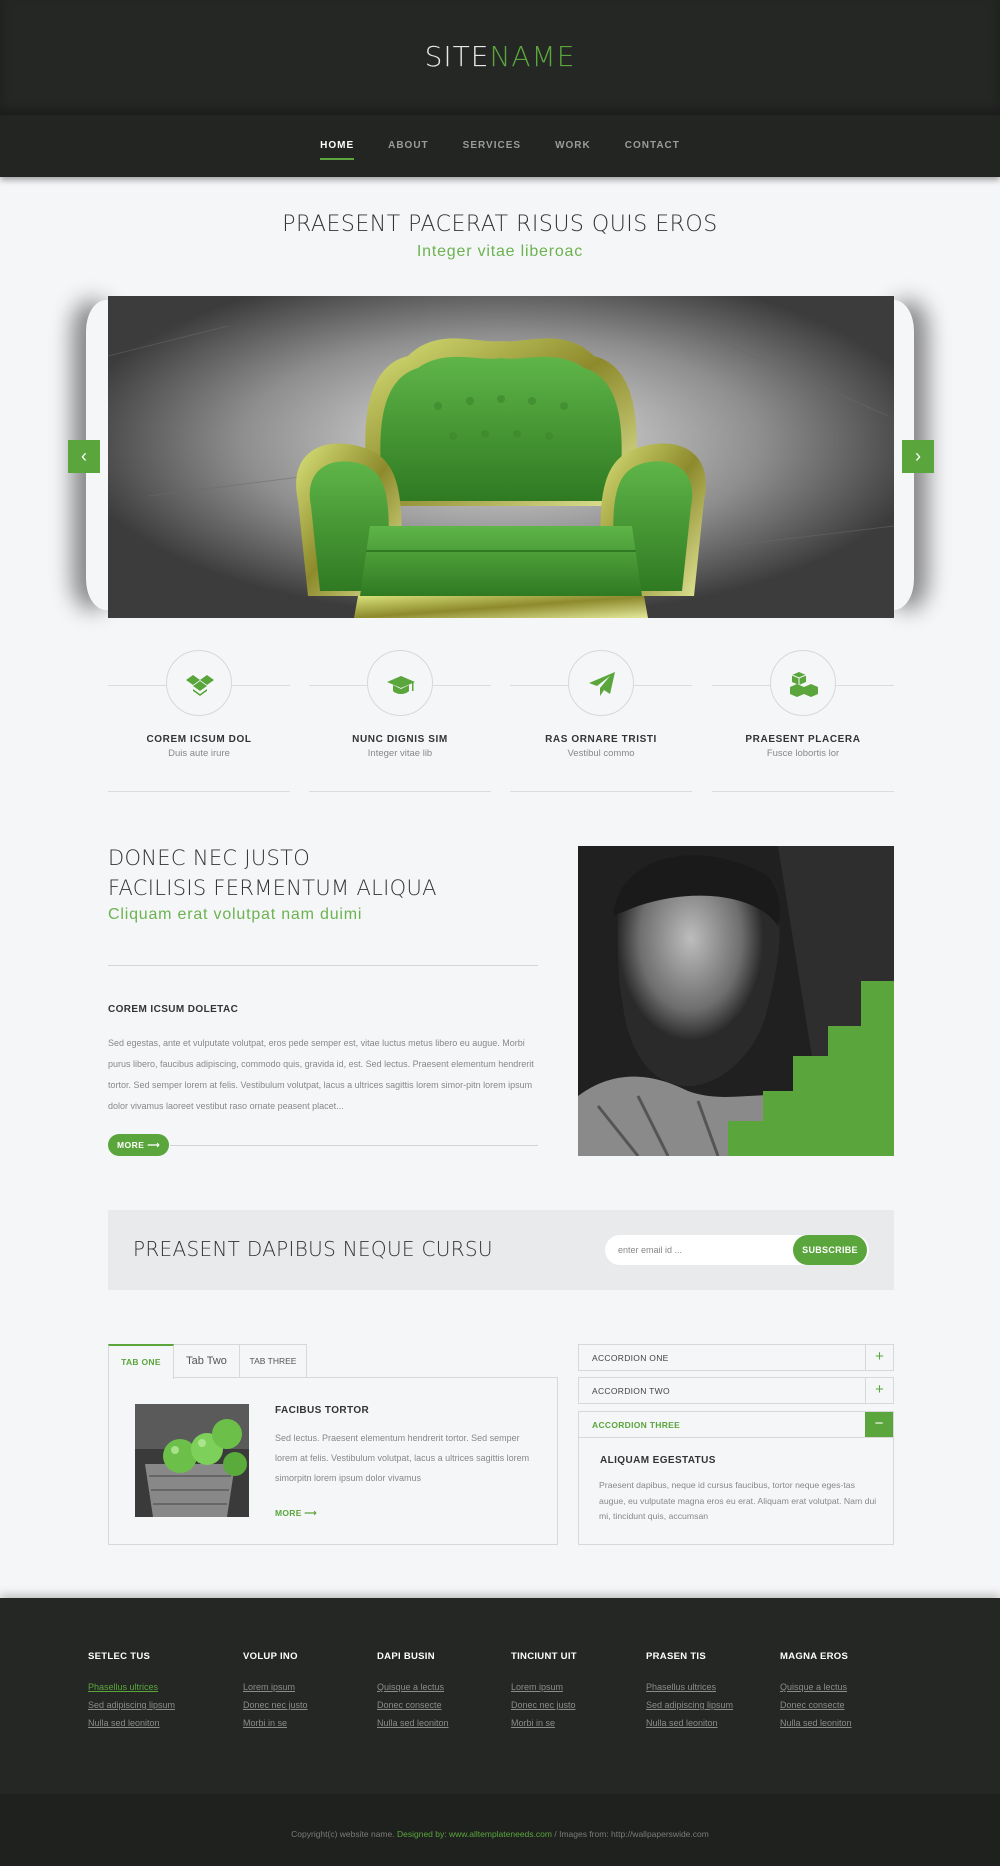  What do you see at coordinates (408, 145) in the screenshot?
I see `nav-about: ABOUT` at bounding box center [408, 145].